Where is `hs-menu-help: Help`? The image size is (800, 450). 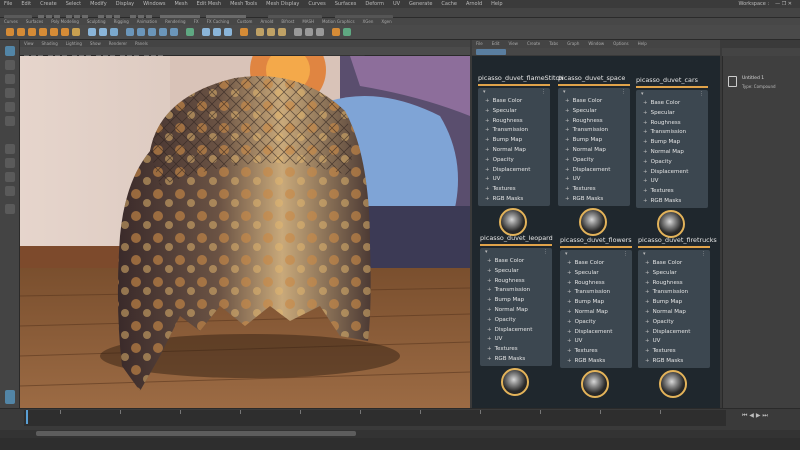
hs-menu-help: Help is located at coordinates (642, 44).